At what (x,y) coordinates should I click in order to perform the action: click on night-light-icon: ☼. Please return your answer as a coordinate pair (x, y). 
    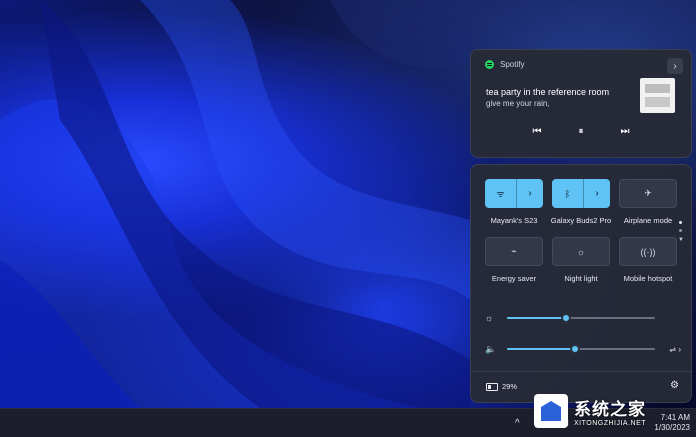
    Looking at the image, I should click on (581, 251).